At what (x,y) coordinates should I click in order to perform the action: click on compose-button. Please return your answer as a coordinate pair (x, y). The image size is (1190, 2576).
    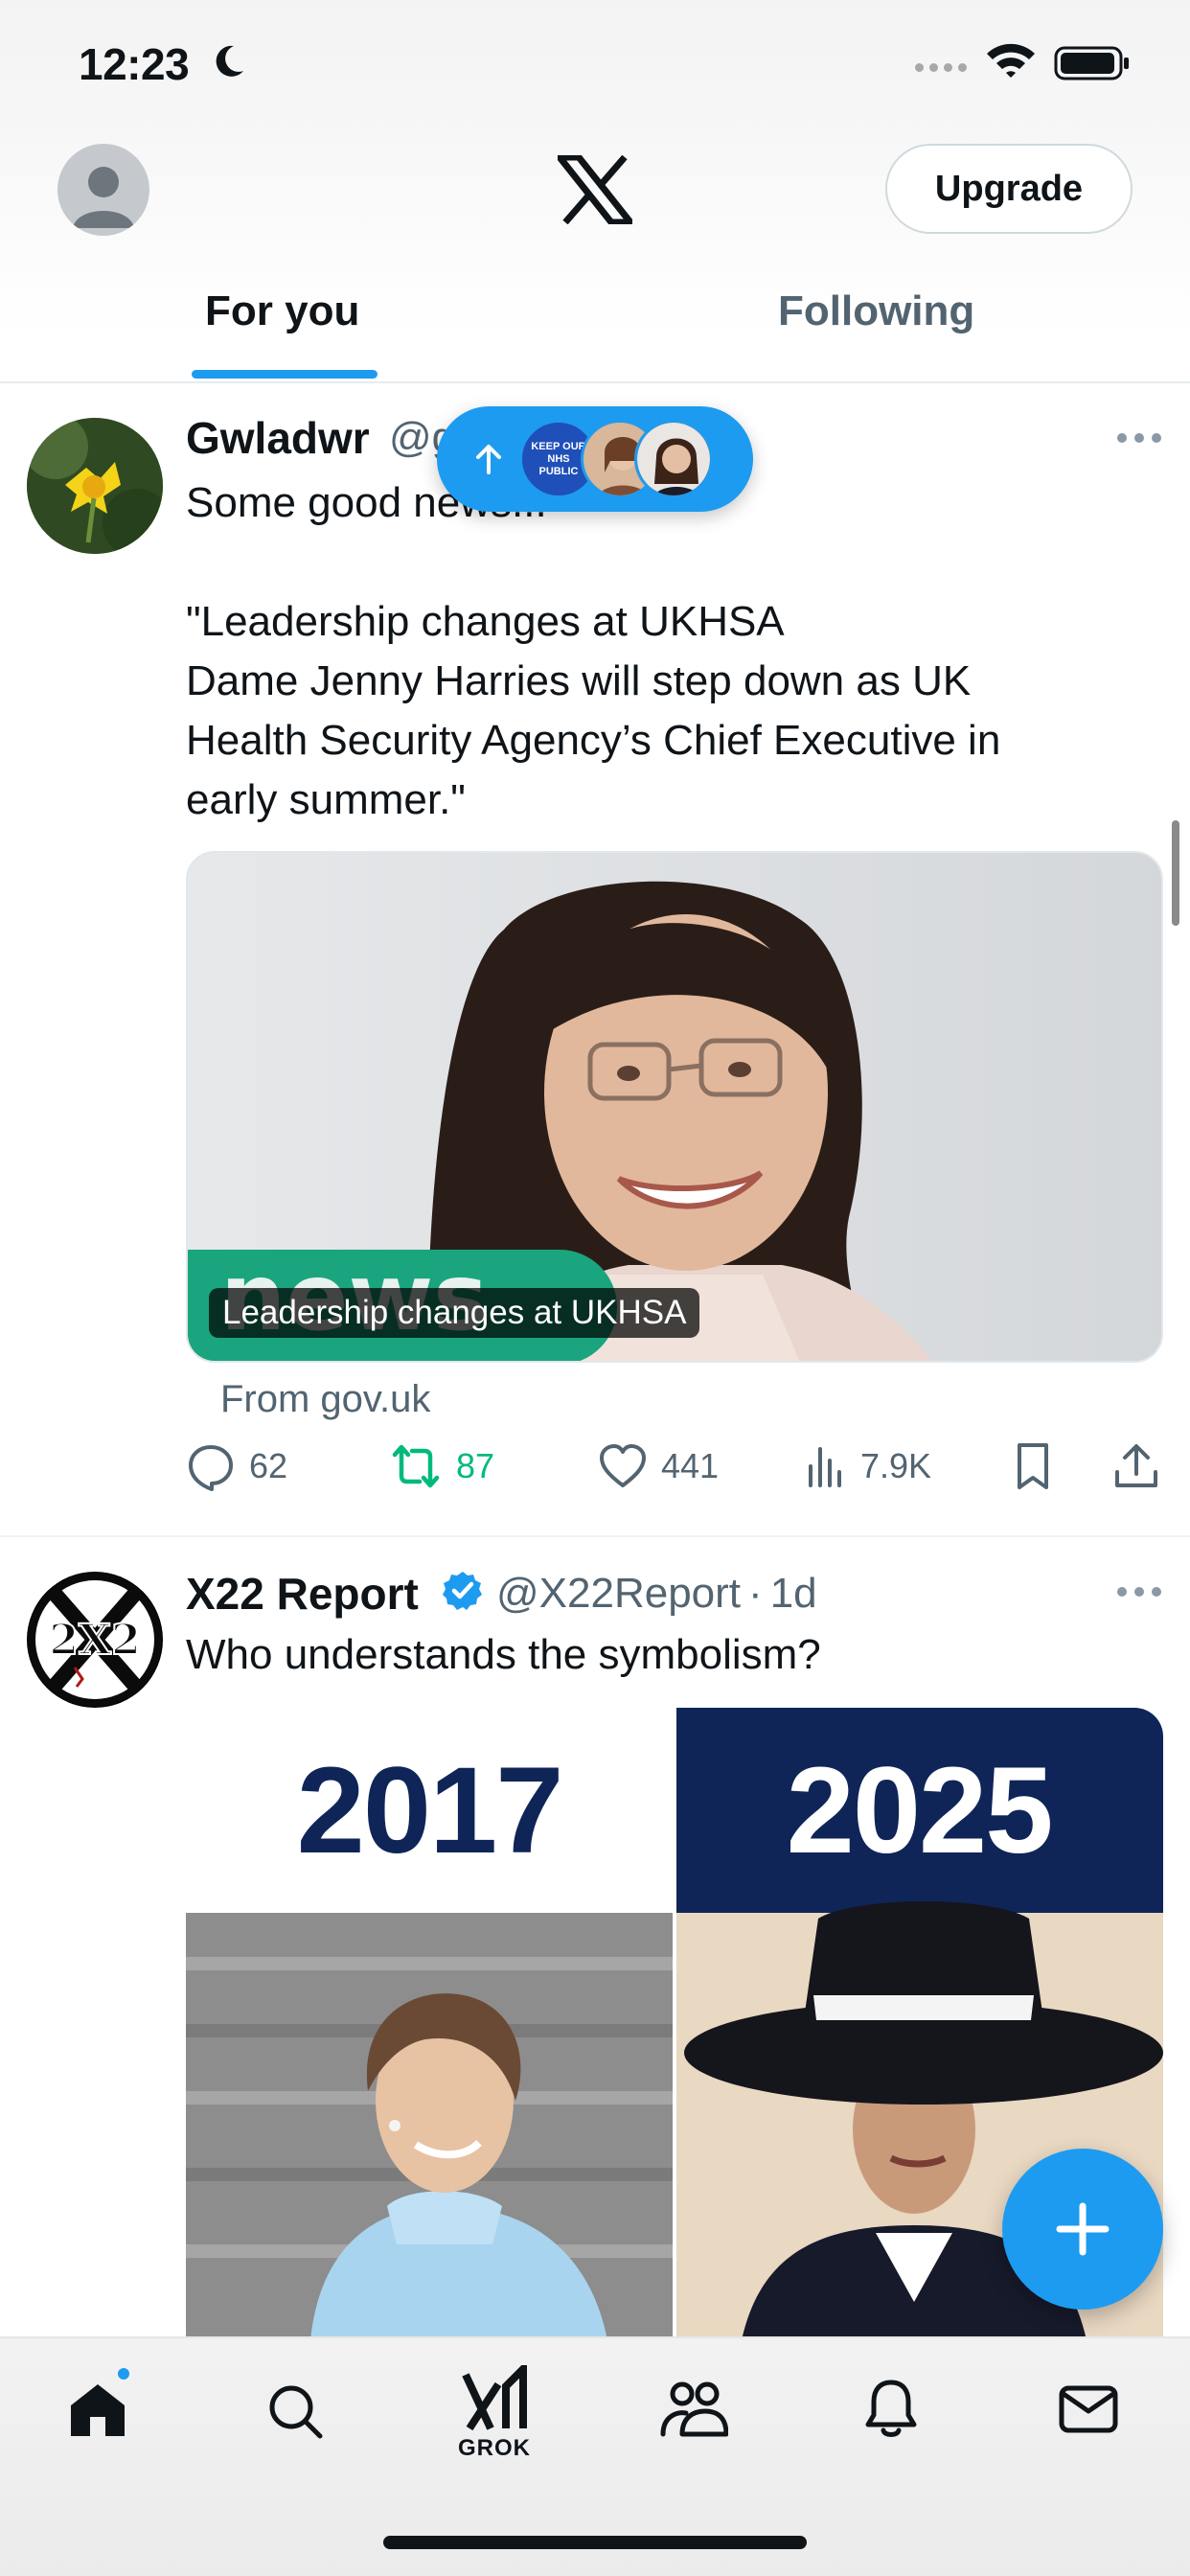
    Looking at the image, I should click on (1082, 2229).